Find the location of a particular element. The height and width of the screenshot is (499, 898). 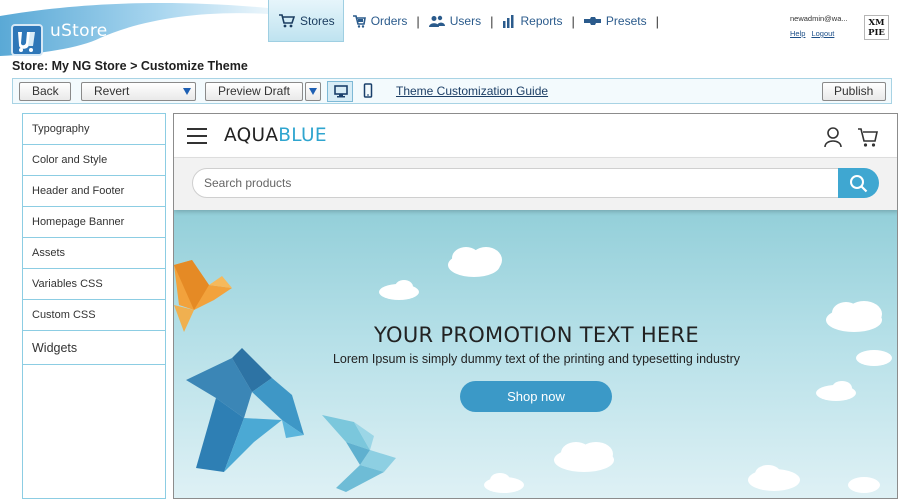

hamburger-menu-icon is located at coordinates (197, 136).